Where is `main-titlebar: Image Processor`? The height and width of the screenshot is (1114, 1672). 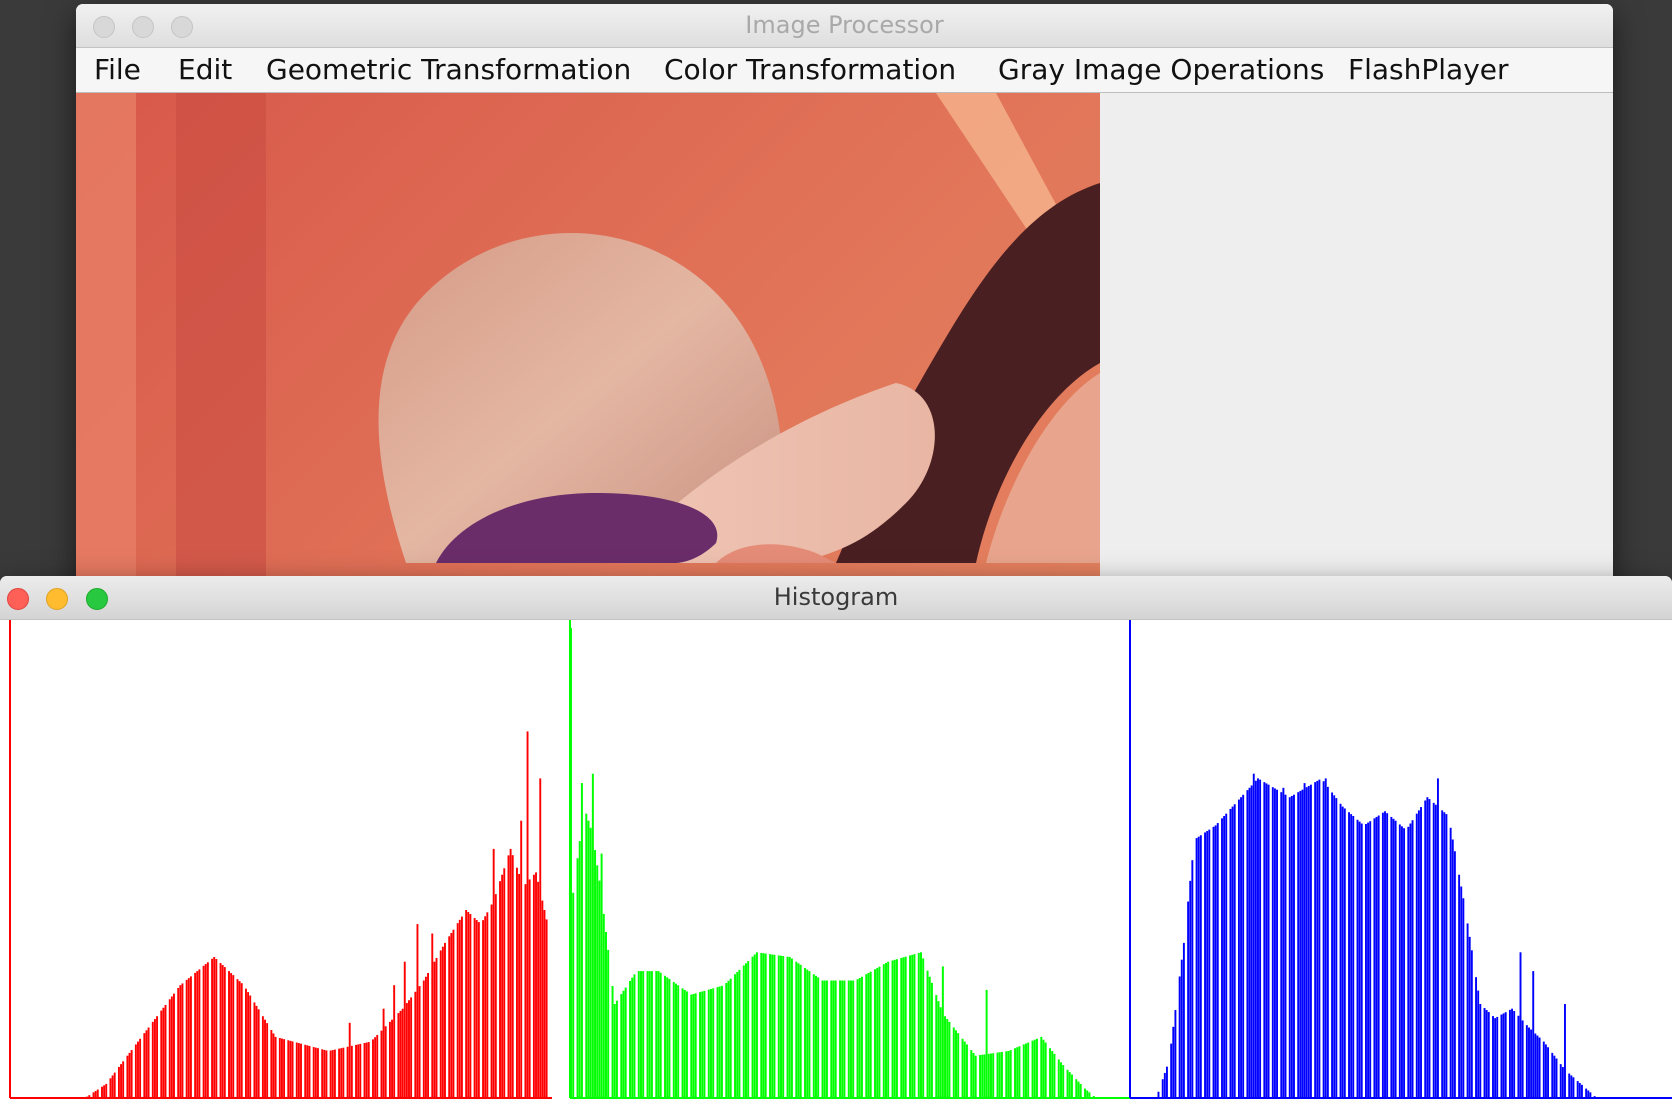
main-titlebar: Image Processor is located at coordinates (844, 26).